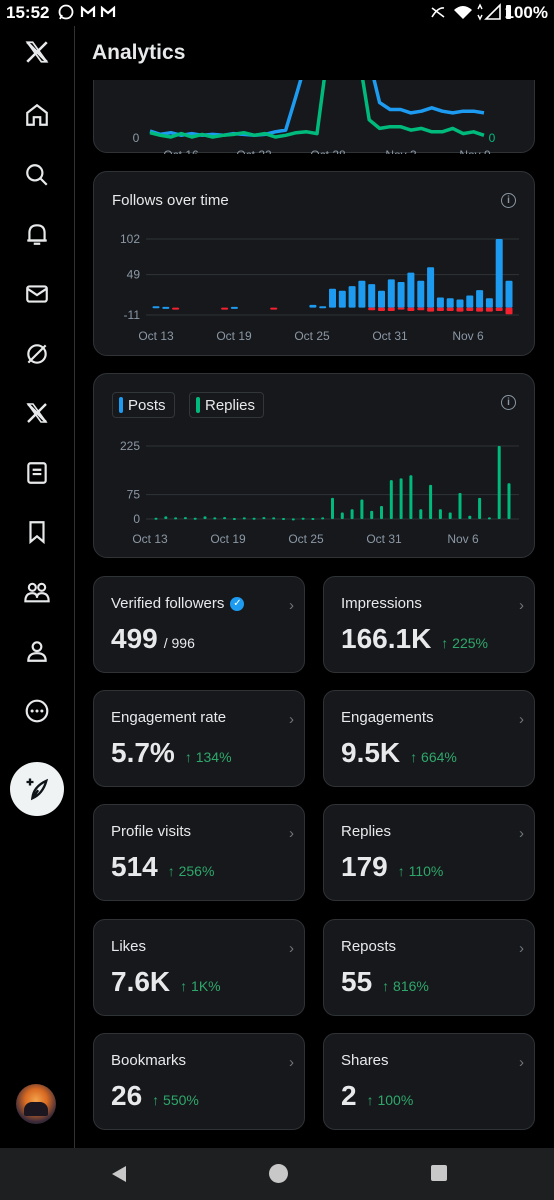 The width and height of the screenshot is (554, 1200). I want to click on messages-icon, so click(37, 294).